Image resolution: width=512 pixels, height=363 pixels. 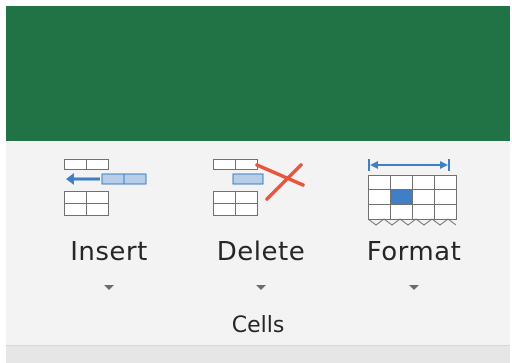 I want to click on ribbon-bottom-border, so click(x=258, y=354).